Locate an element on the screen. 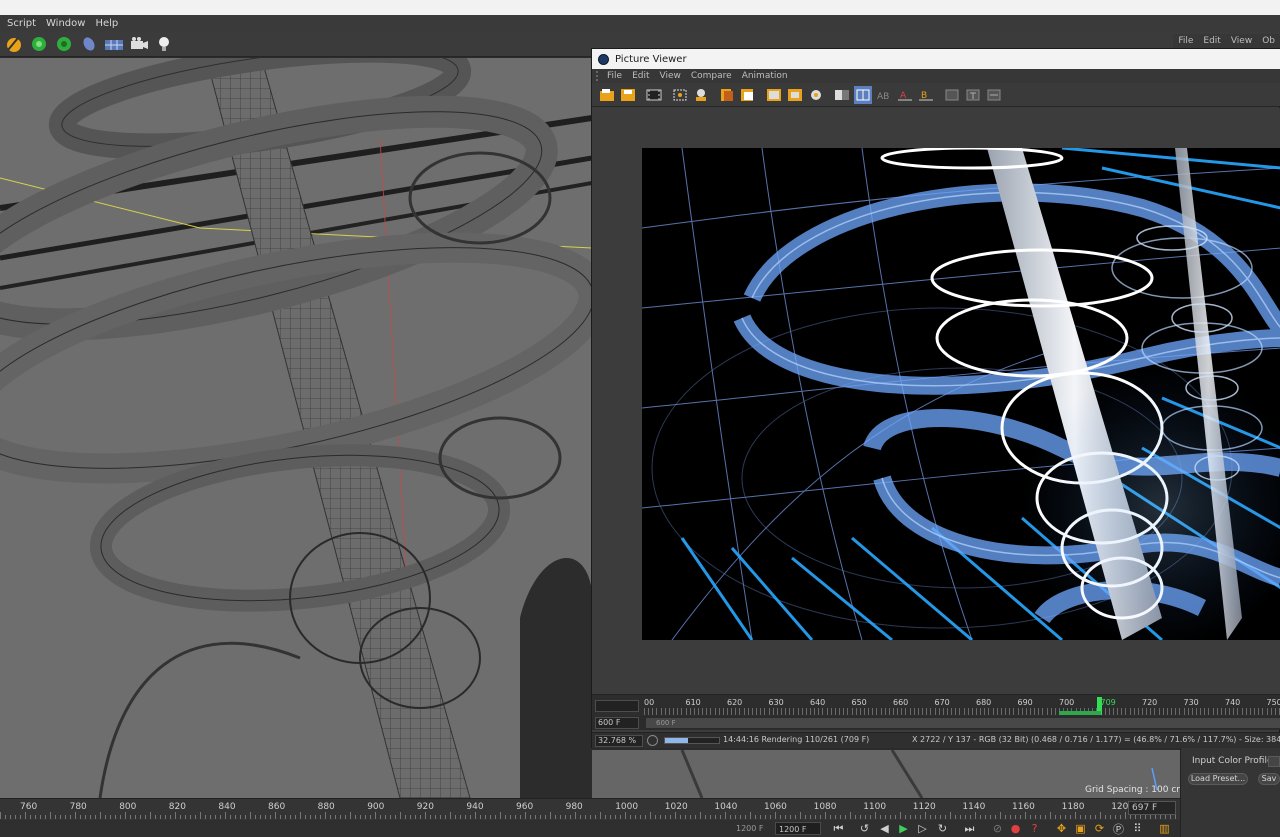 The width and height of the screenshot is (1280, 837). timeline-tick-label: 1060 is located at coordinates (775, 807).